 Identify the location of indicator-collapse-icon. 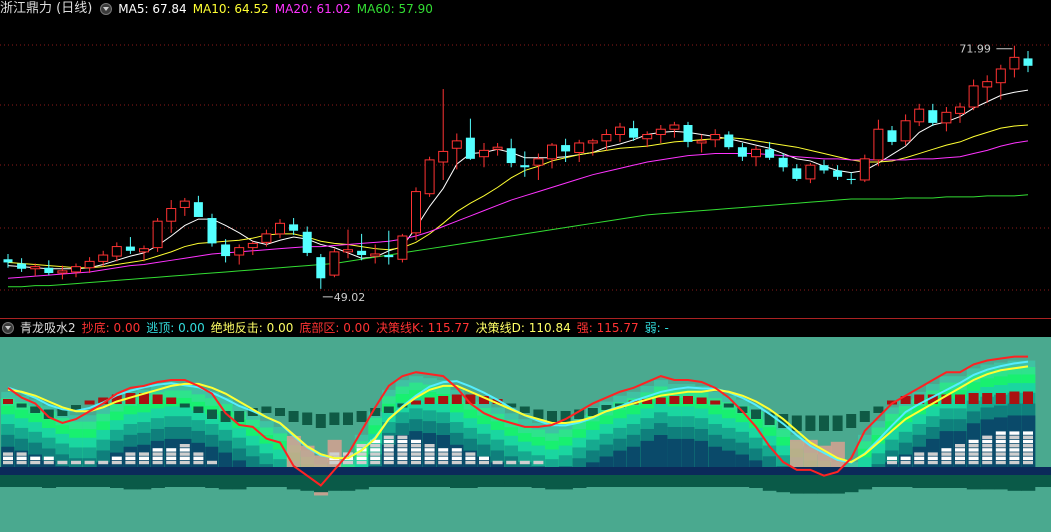
(8, 328).